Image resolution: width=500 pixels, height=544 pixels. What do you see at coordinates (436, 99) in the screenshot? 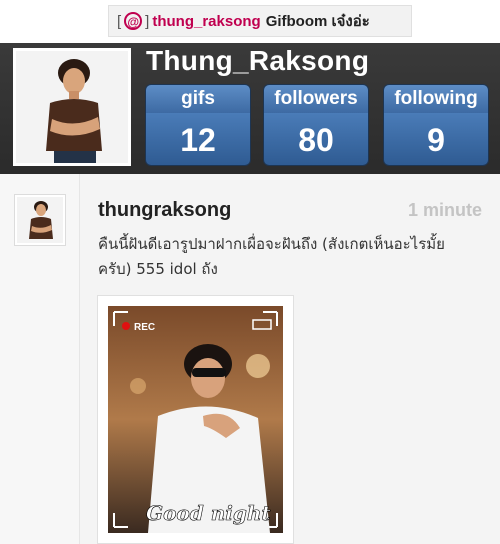
I see `stat-following-label: following` at bounding box center [436, 99].